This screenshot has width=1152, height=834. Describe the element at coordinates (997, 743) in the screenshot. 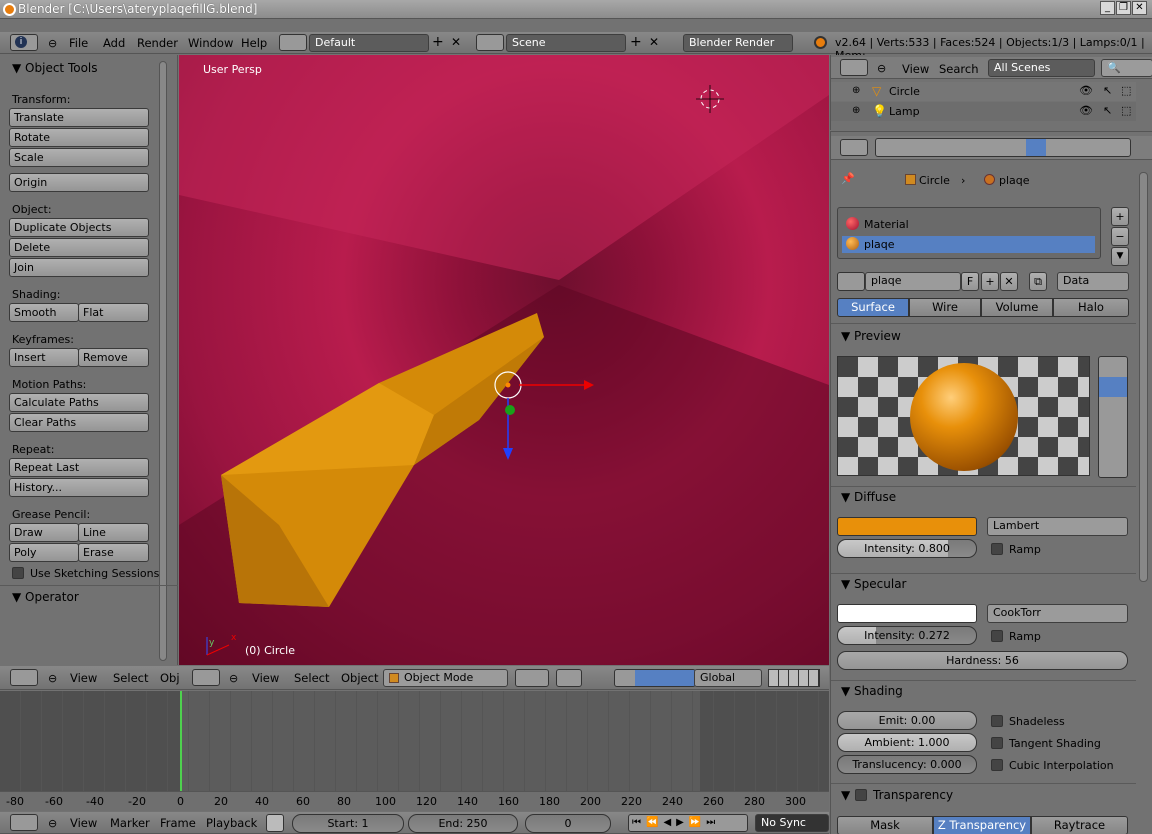

I see `tangent-shading-checkbox` at that location.